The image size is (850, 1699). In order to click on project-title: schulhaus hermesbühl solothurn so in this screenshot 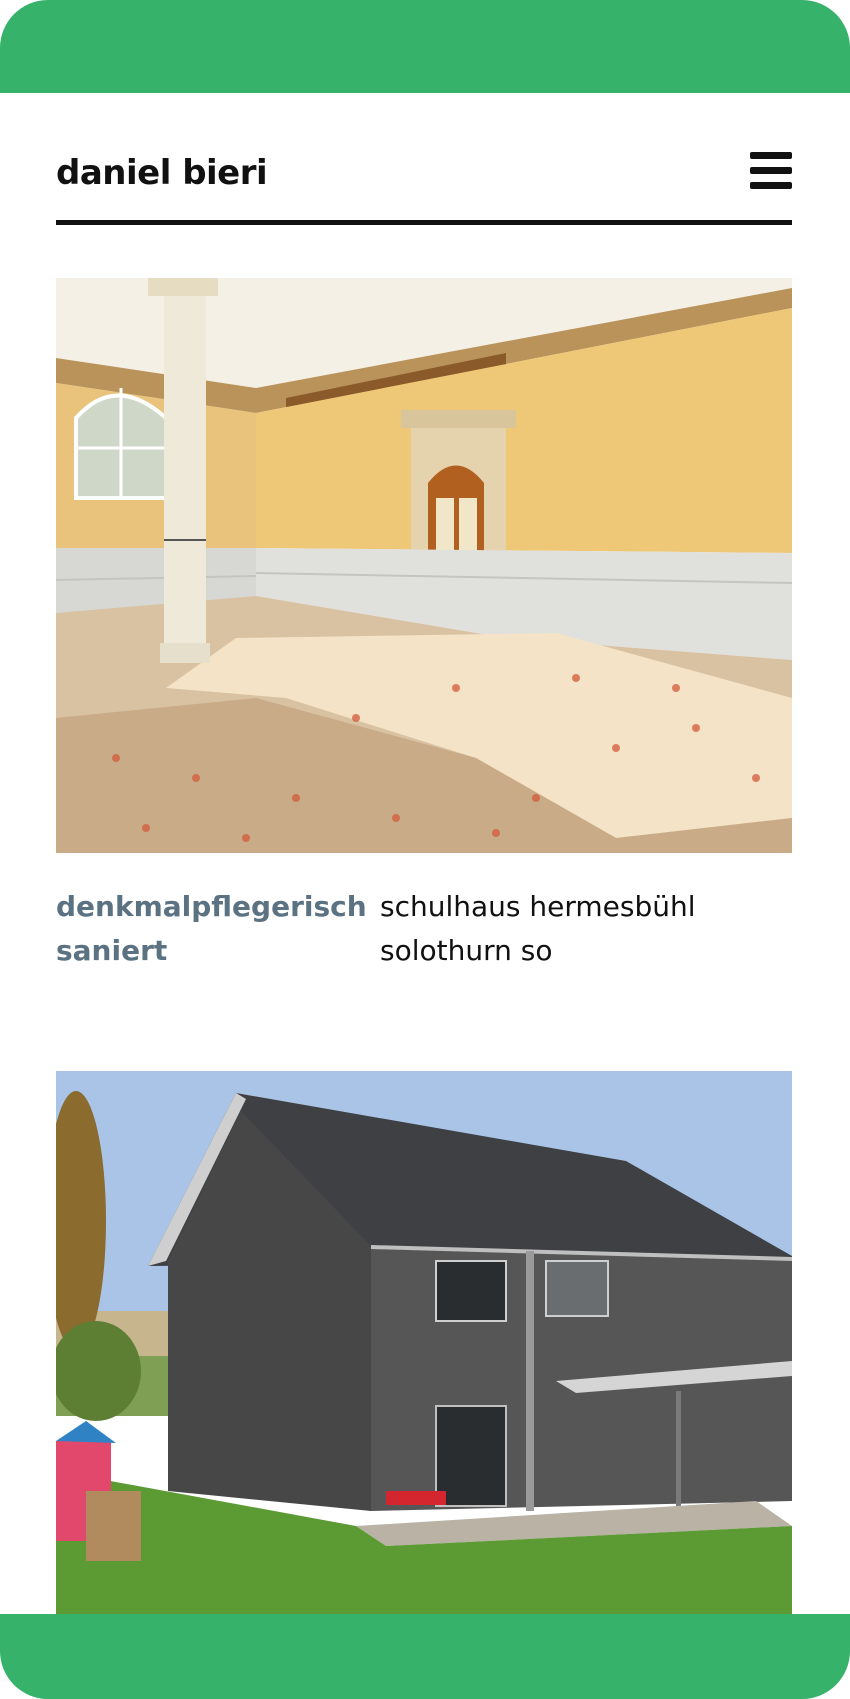, I will do `click(580, 929)`.